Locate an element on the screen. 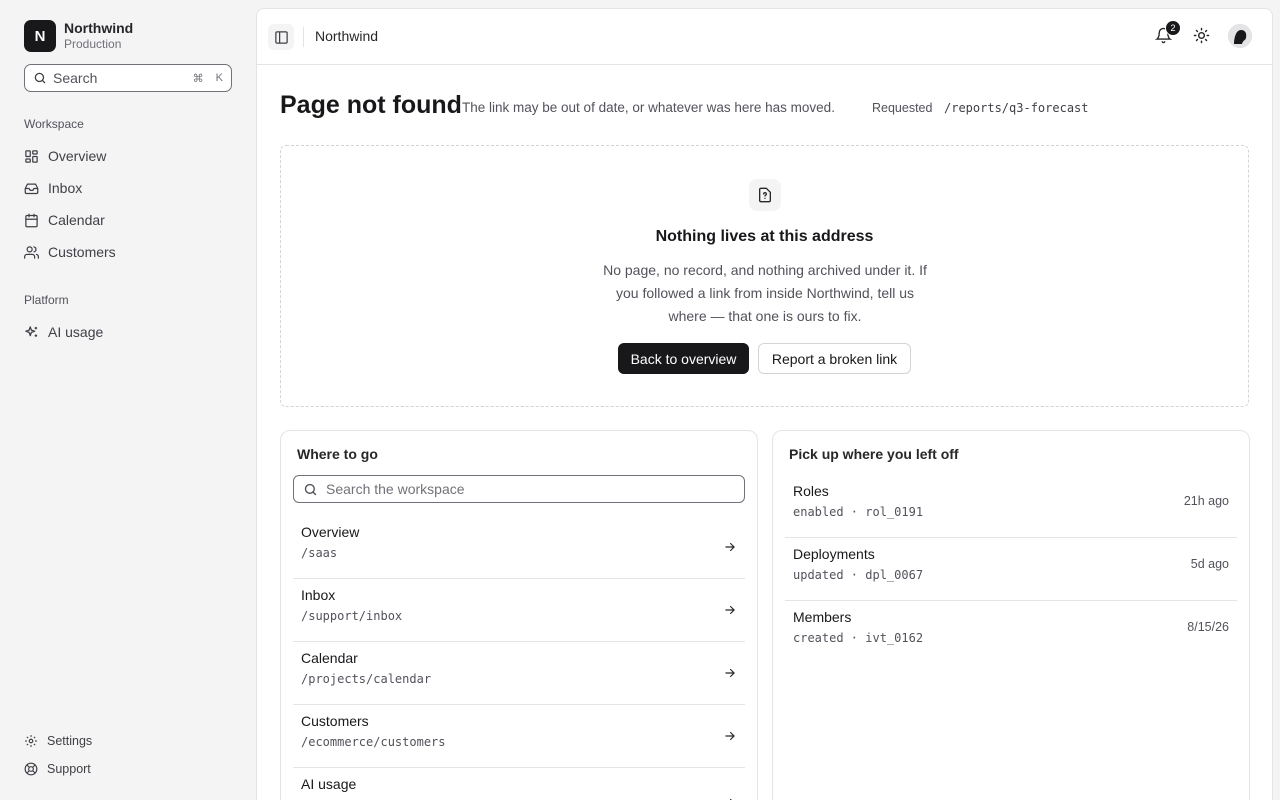 The width and height of the screenshot is (1280, 800). theme-toggle-button is located at coordinates (1201, 35).